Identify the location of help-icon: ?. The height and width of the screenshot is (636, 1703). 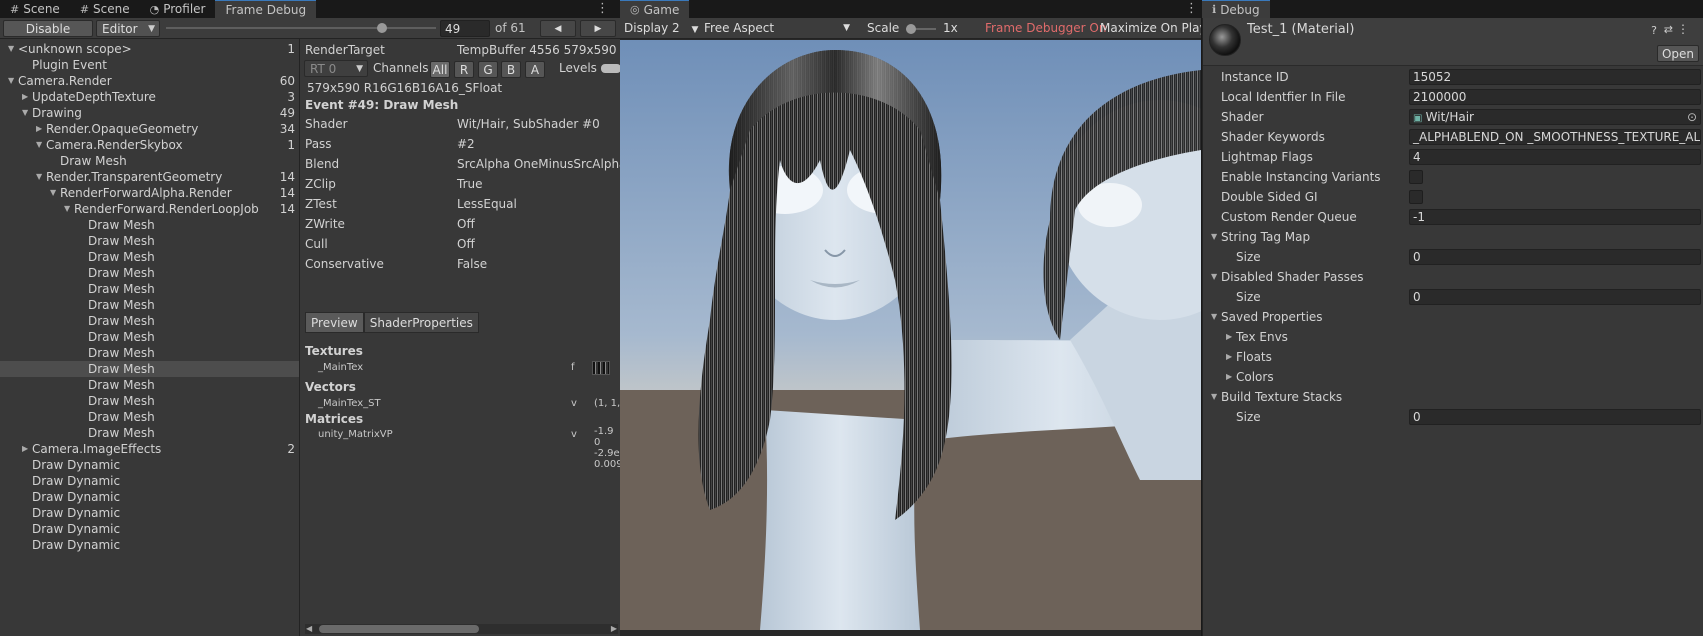
(1654, 30).